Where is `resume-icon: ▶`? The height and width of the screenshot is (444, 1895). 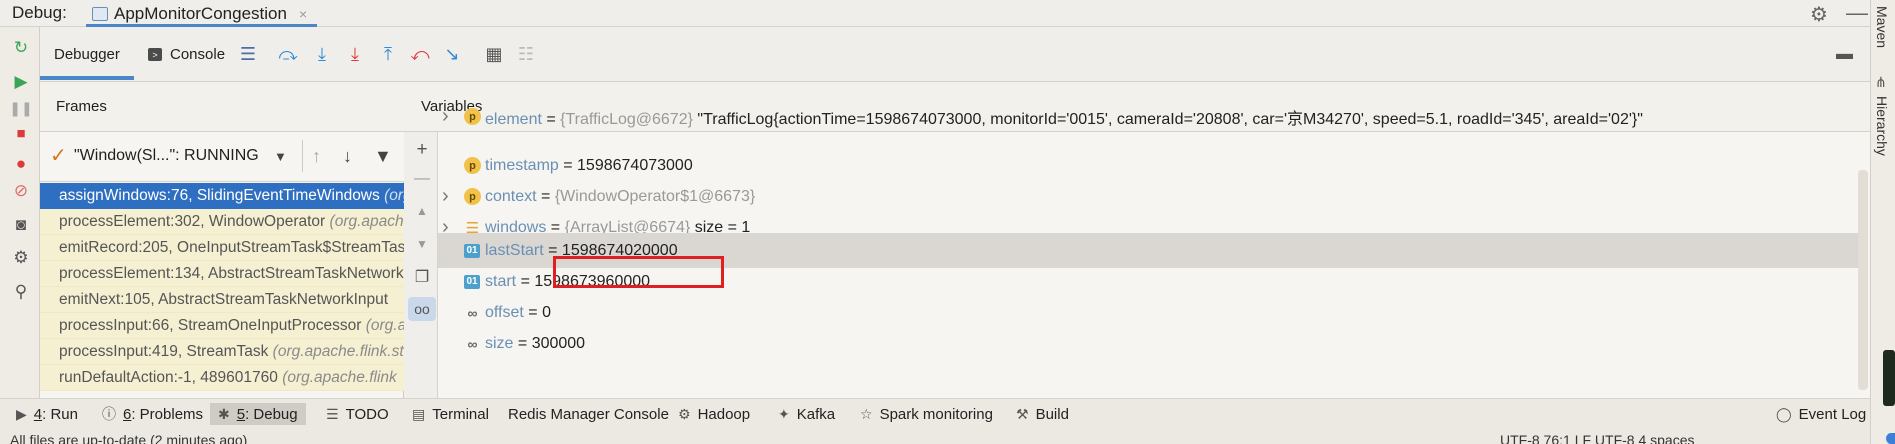 resume-icon: ▶ is located at coordinates (21, 82).